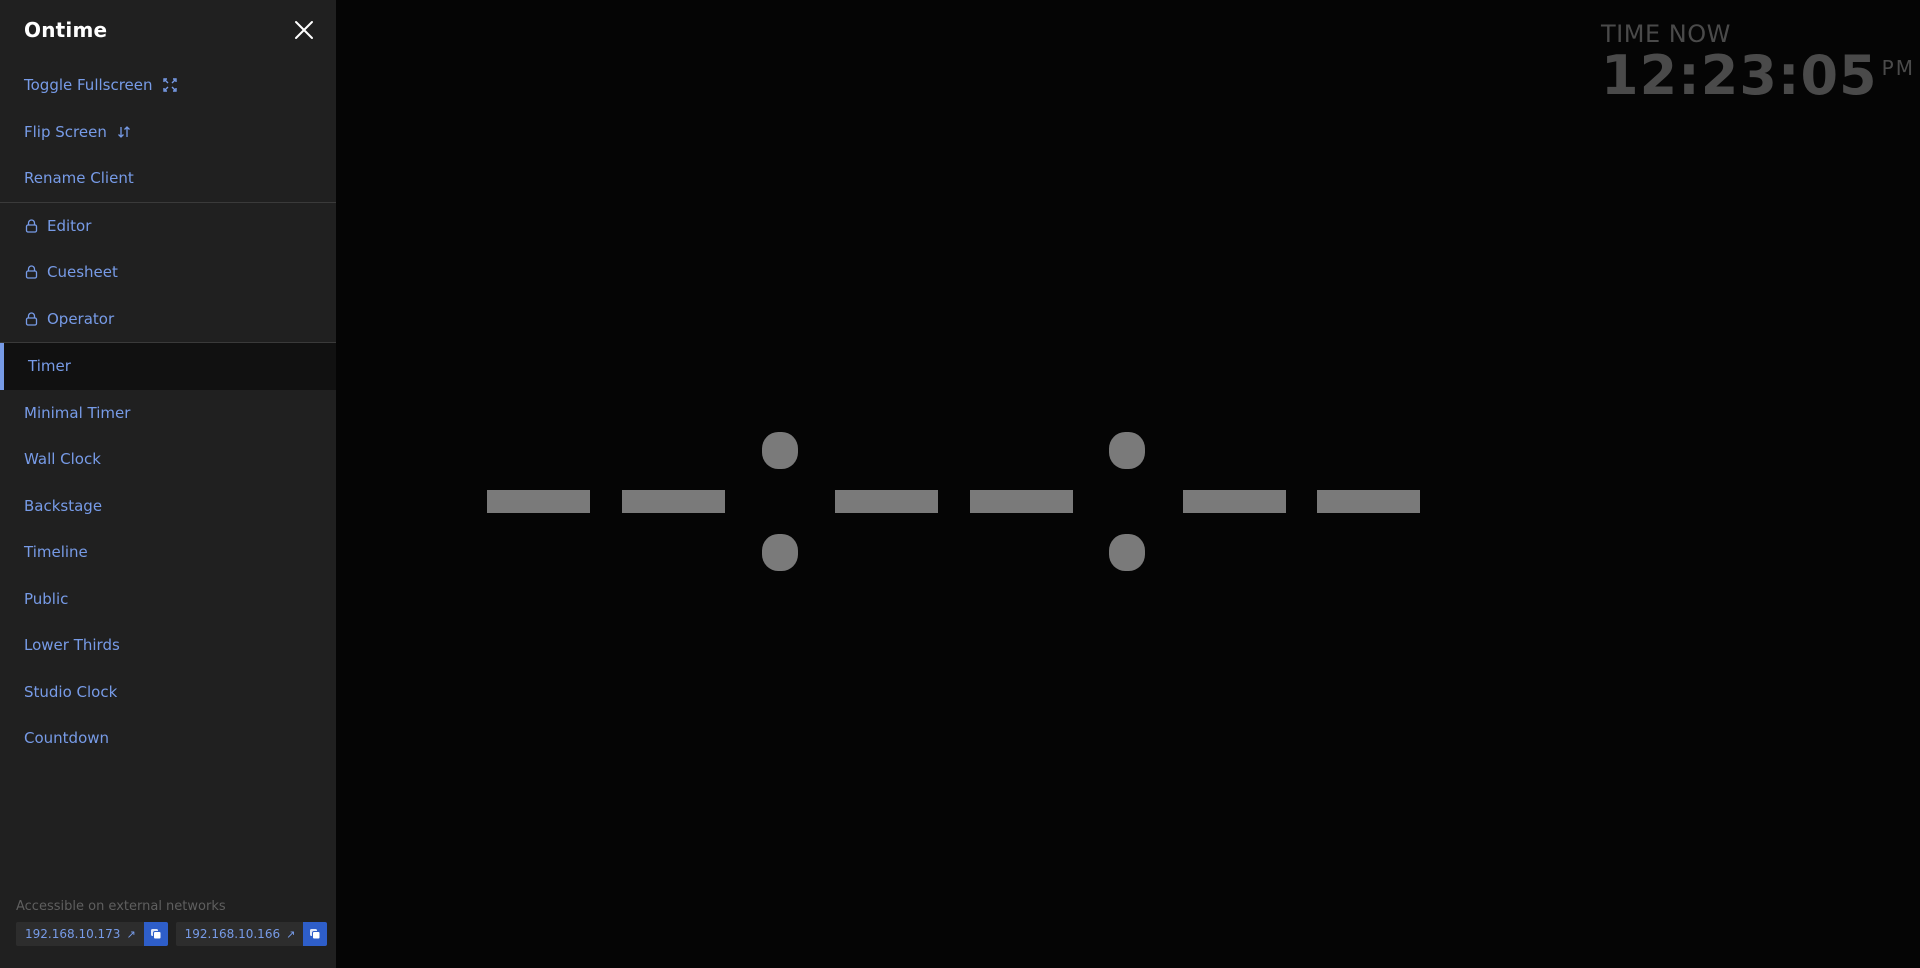 Image resolution: width=1920 pixels, height=968 pixels. Describe the element at coordinates (56, 552) in the screenshot. I see `sidebar-item-label: Timeline` at that location.